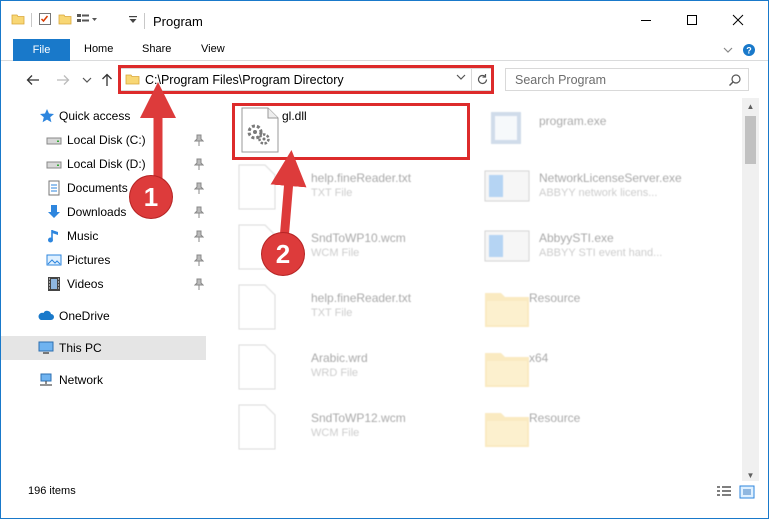 The height and width of the screenshot is (519, 769). Describe the element at coordinates (46, 315) in the screenshot. I see `onedrive-icon` at that location.